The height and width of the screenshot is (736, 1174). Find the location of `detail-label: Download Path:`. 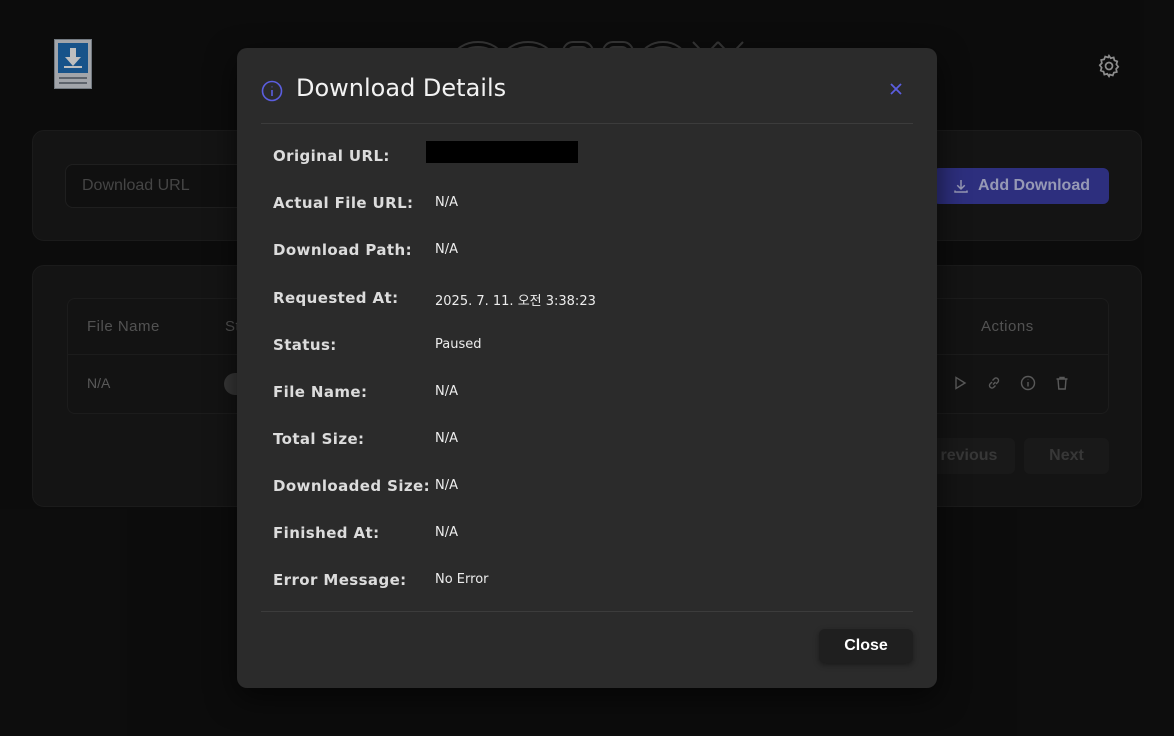

detail-label: Download Path: is located at coordinates (342, 250).